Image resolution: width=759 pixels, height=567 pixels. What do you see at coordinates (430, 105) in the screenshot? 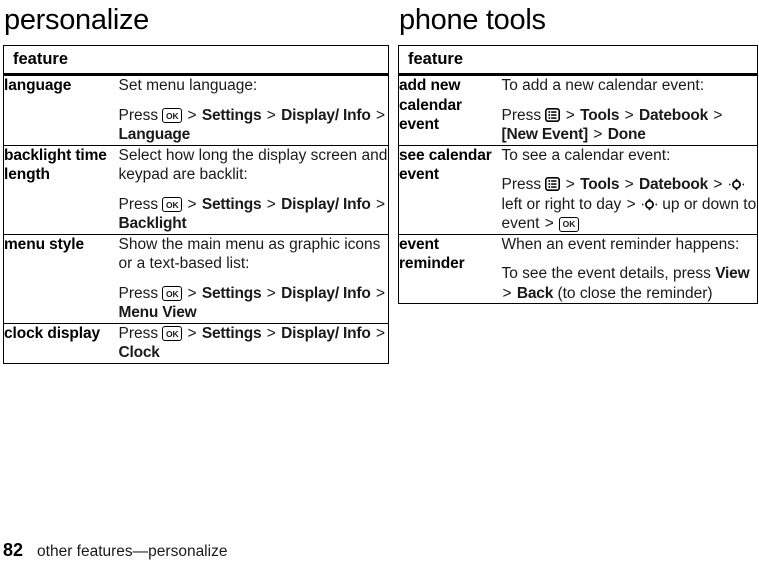
I see `feature-name: add new calendar event` at bounding box center [430, 105].